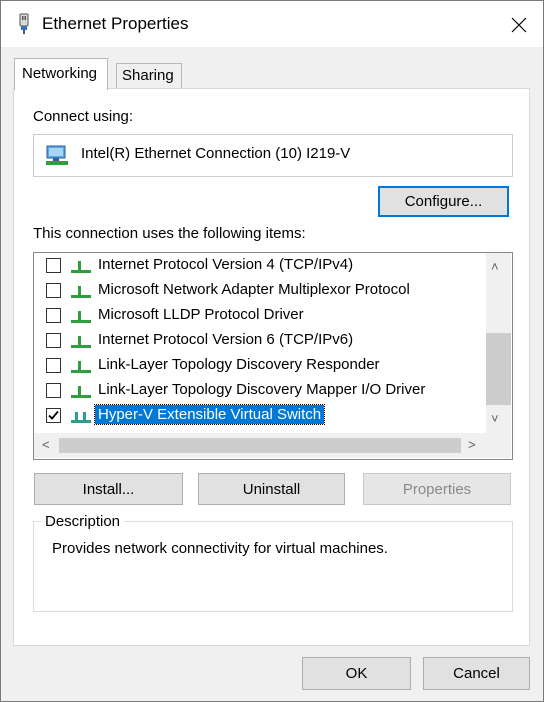  I want to click on network-adapter-icon, so click(24, 24).